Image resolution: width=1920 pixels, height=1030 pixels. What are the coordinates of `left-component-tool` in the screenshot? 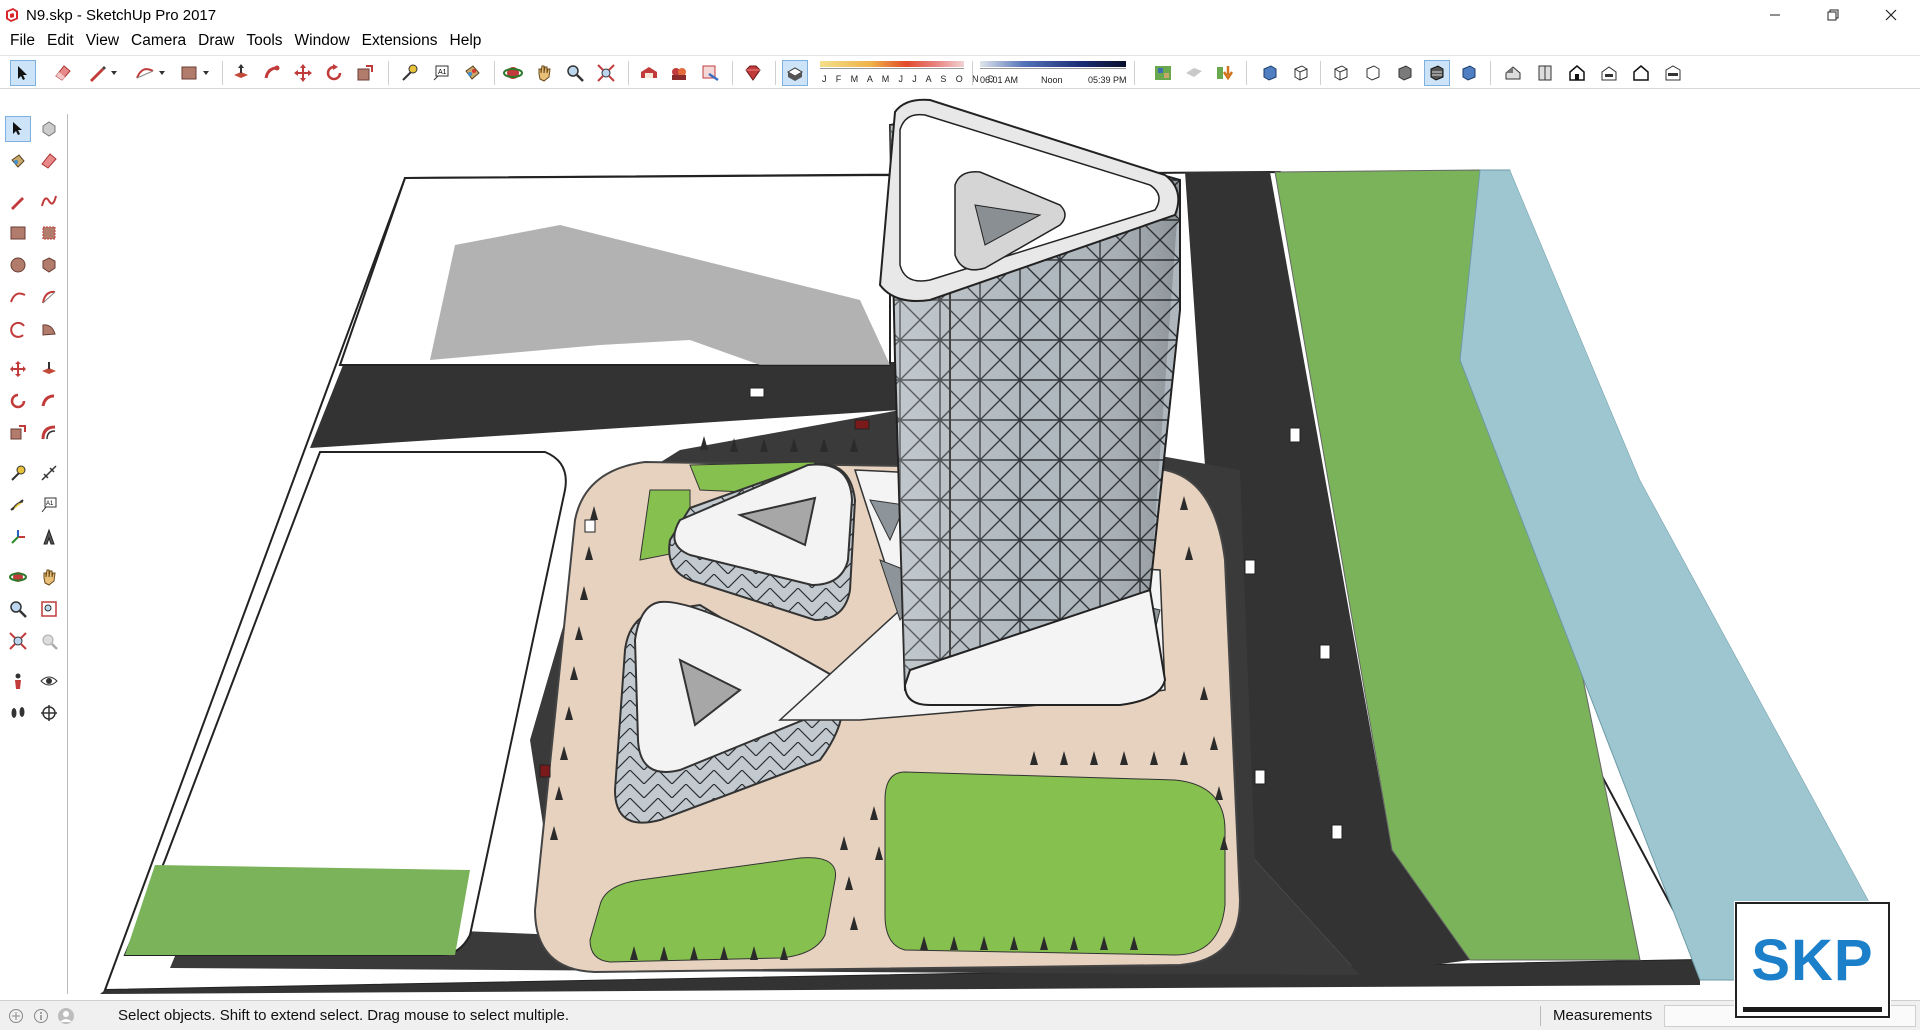 It's located at (49, 129).